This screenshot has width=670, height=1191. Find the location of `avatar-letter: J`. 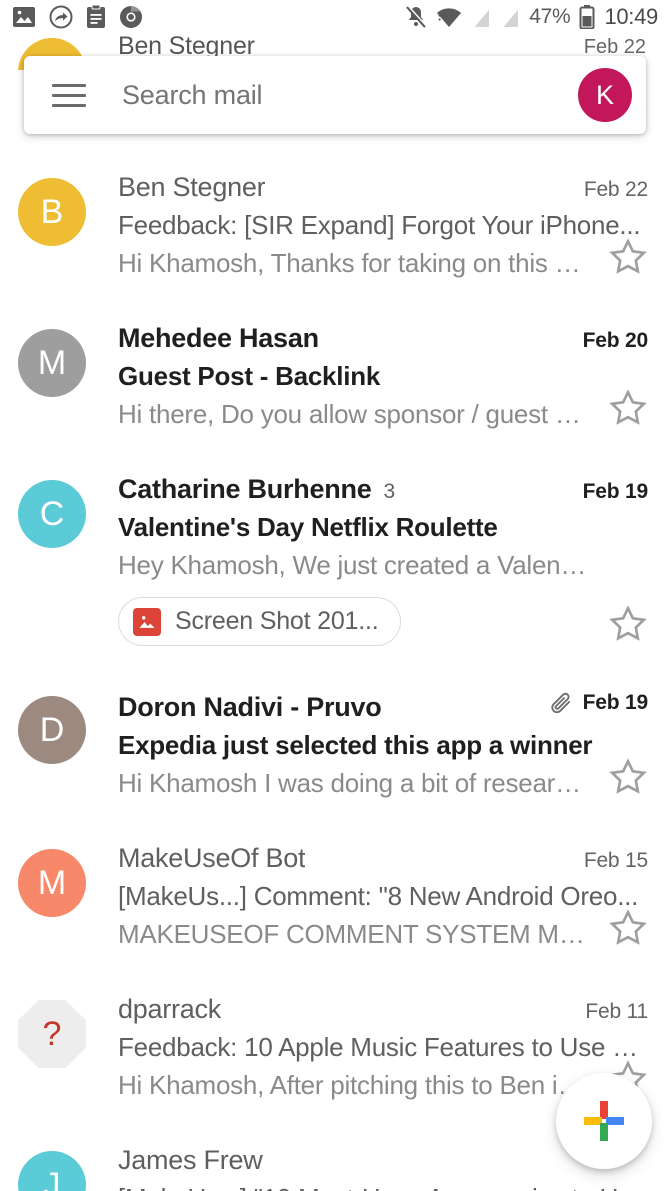

avatar-letter: J is located at coordinates (52, 1178).